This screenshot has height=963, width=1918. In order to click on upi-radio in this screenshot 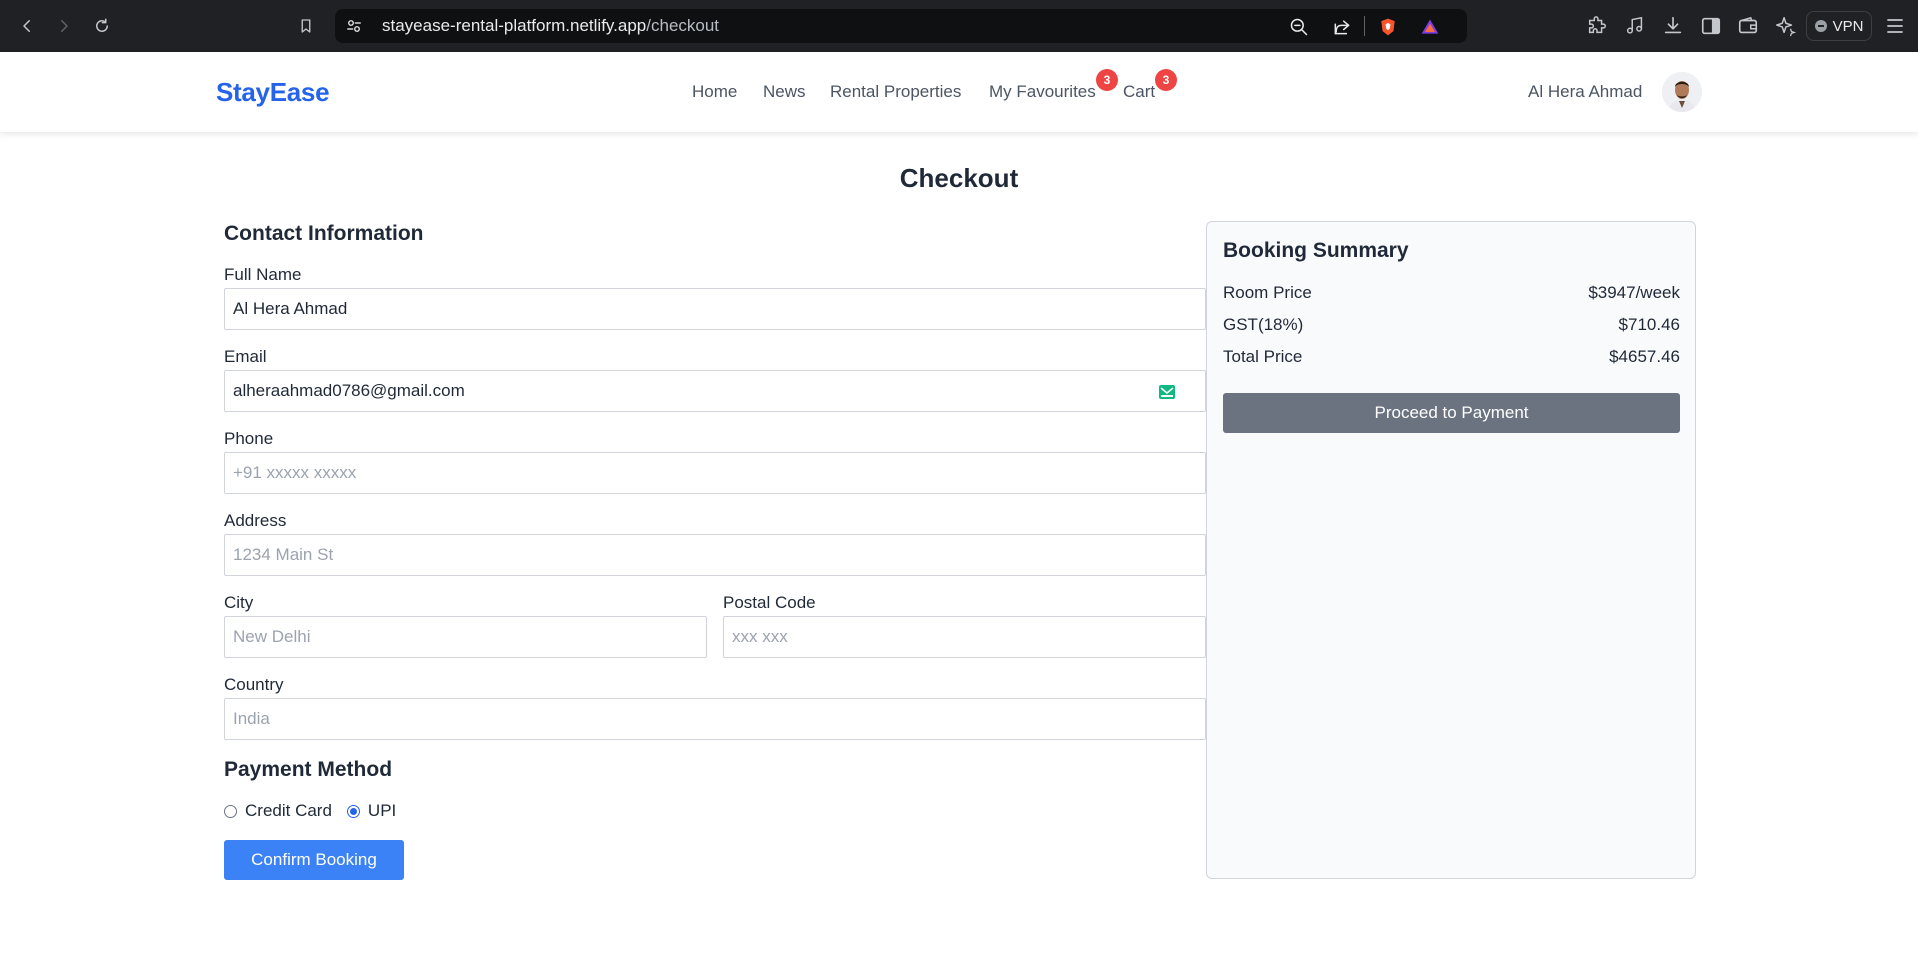, I will do `click(353, 811)`.